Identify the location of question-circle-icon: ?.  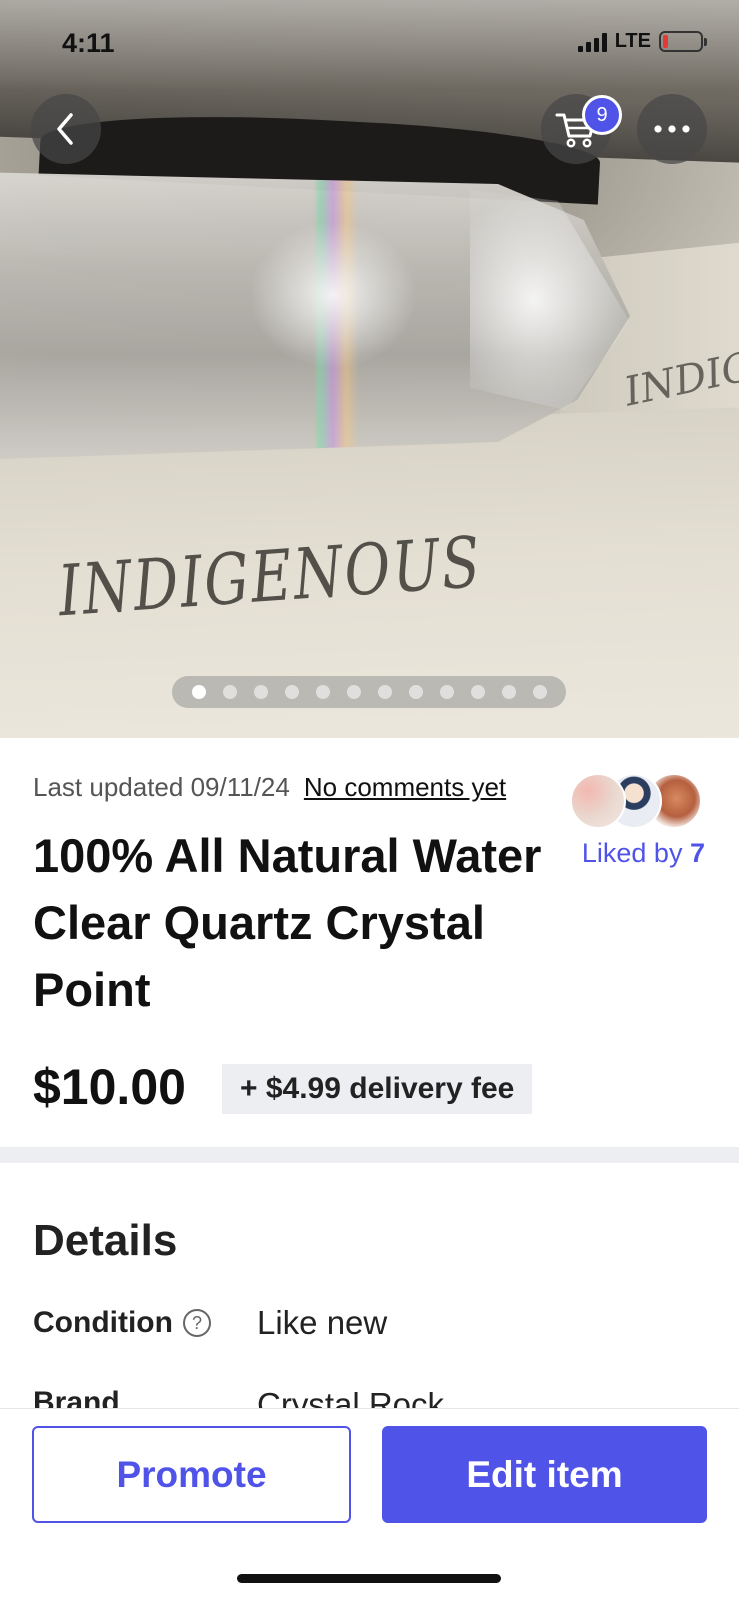
(196, 1323).